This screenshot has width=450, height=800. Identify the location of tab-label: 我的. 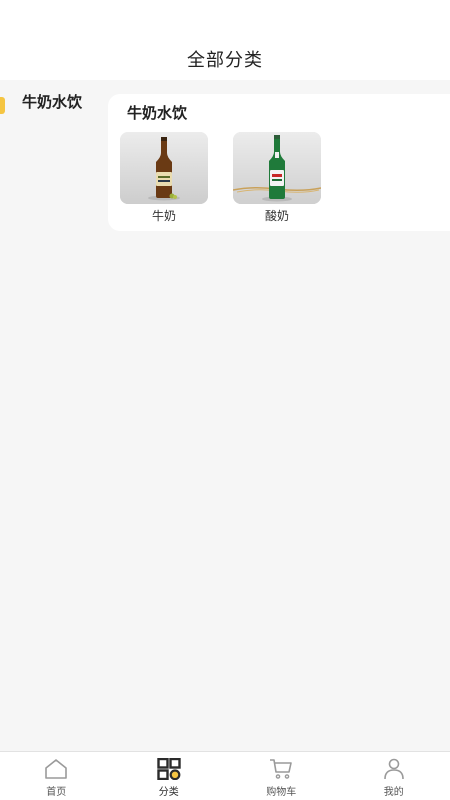
(393, 792).